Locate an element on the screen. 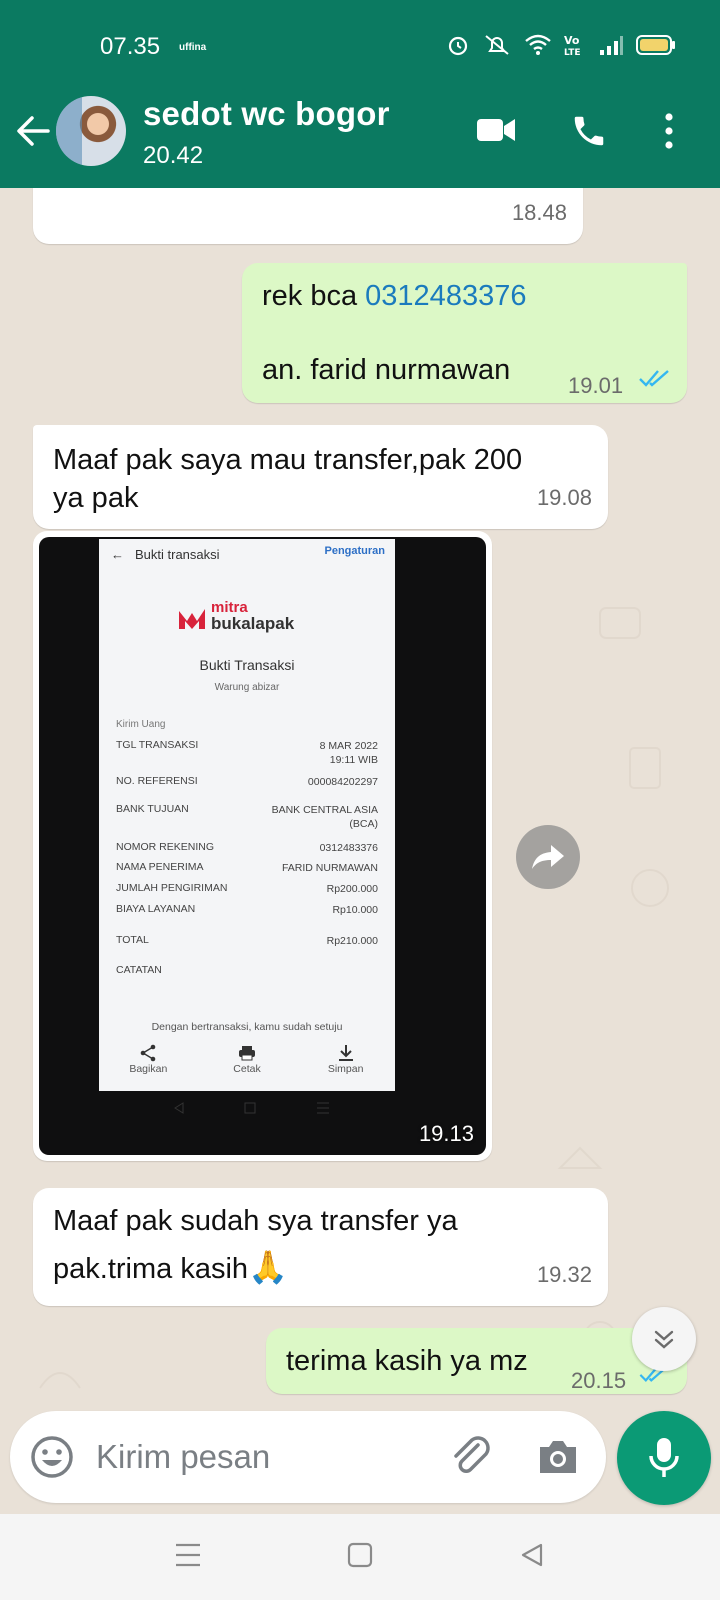 Image resolution: width=720 pixels, height=1600 pixels. message-time: 19.32 is located at coordinates (564, 1274).